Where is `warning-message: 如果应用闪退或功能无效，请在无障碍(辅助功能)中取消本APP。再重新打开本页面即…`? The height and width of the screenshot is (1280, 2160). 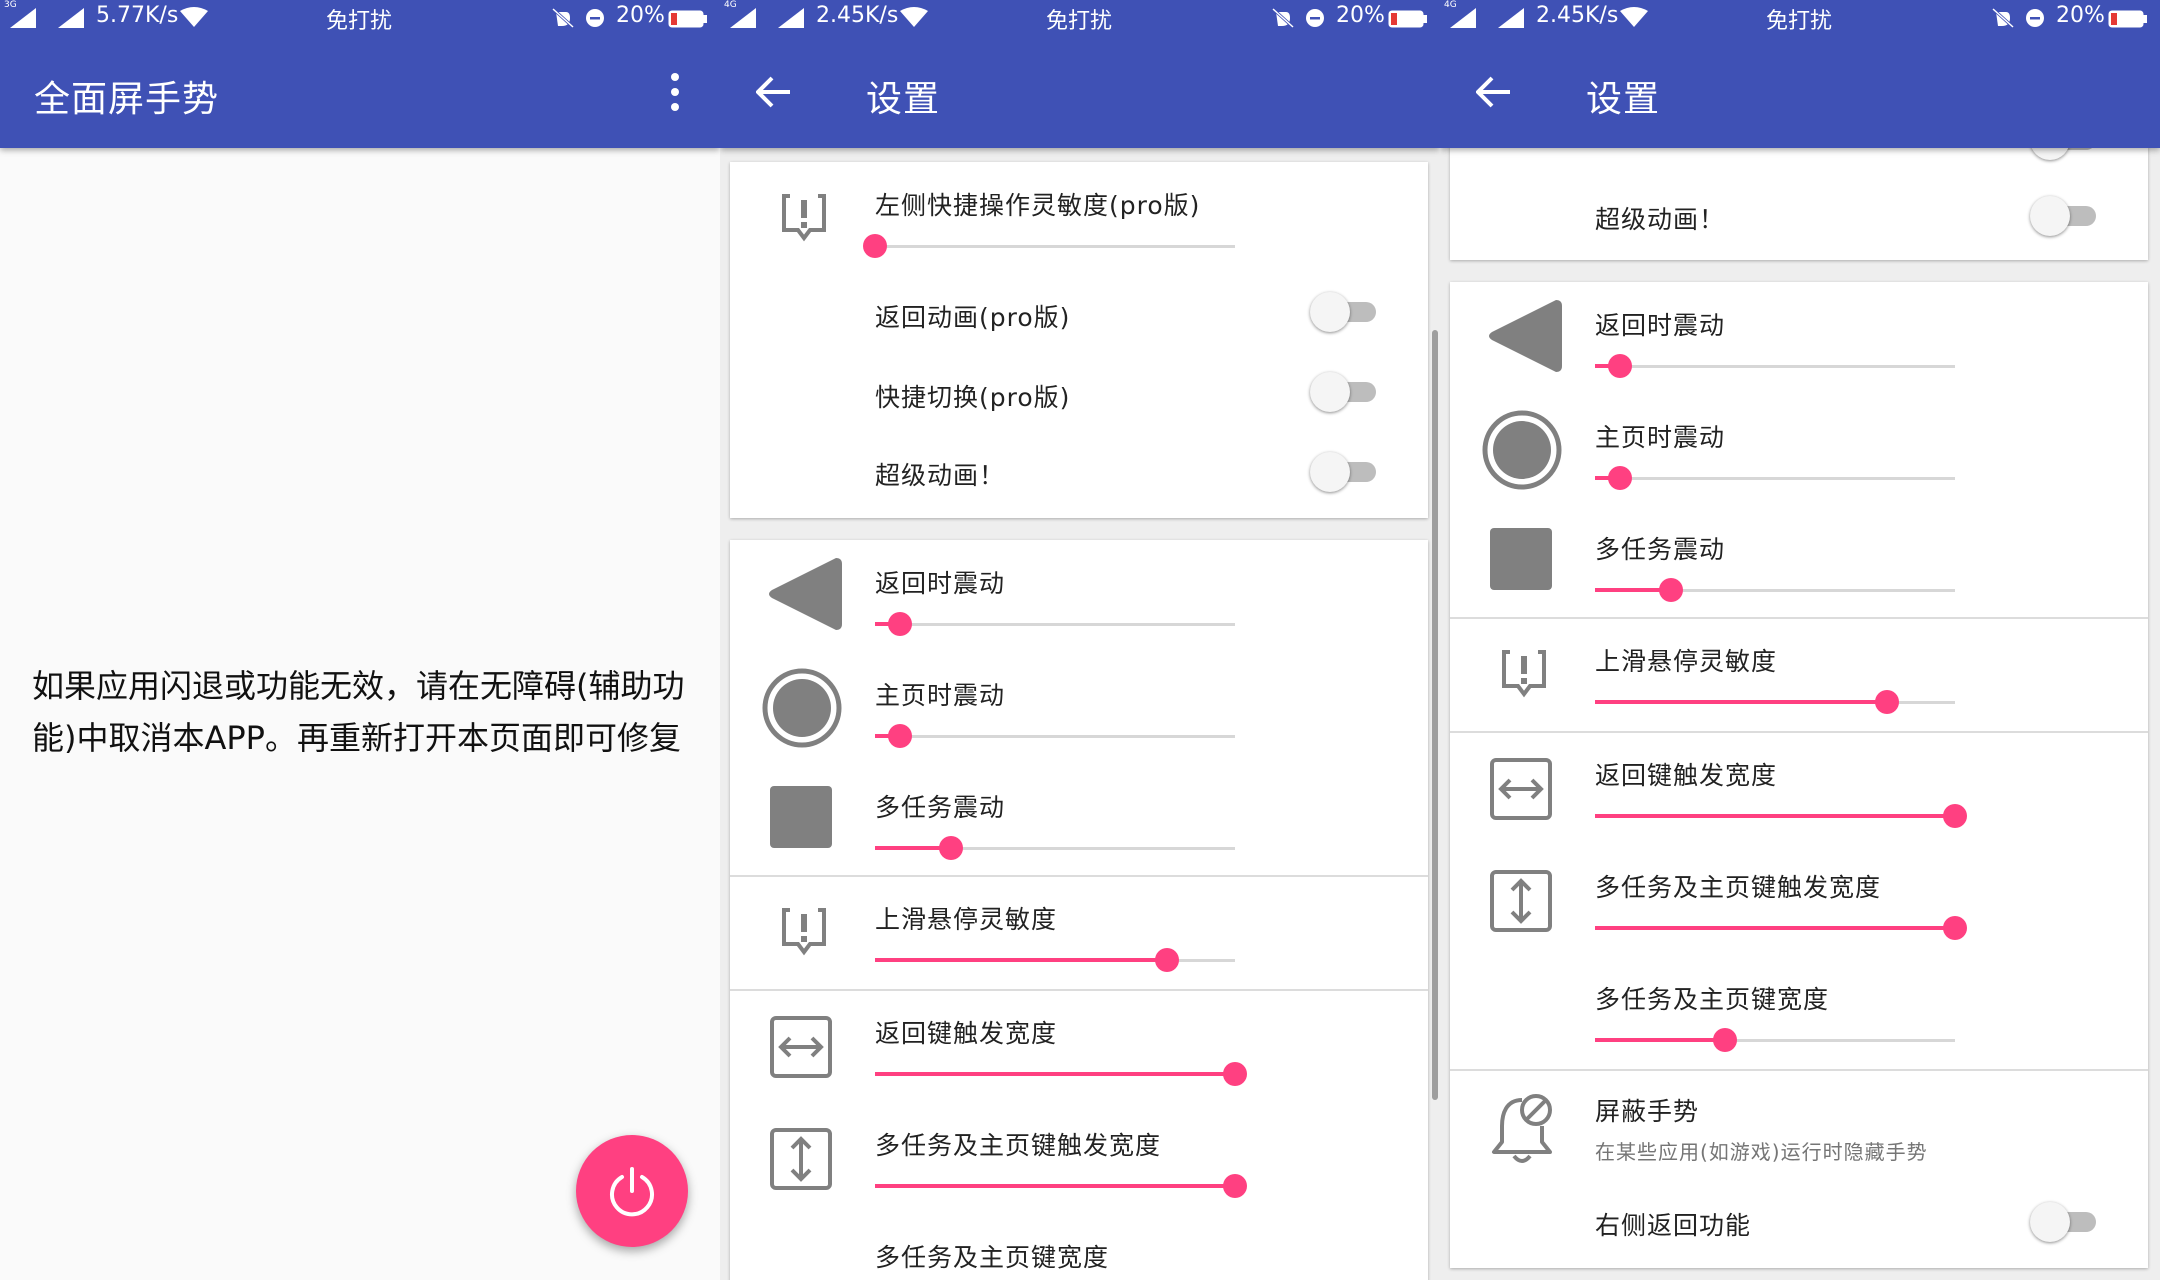 warning-message: 如果应用闪退或功能无效，请在无障碍(辅助功能)中取消本APP。再重新打开本页面即… is located at coordinates (358, 712).